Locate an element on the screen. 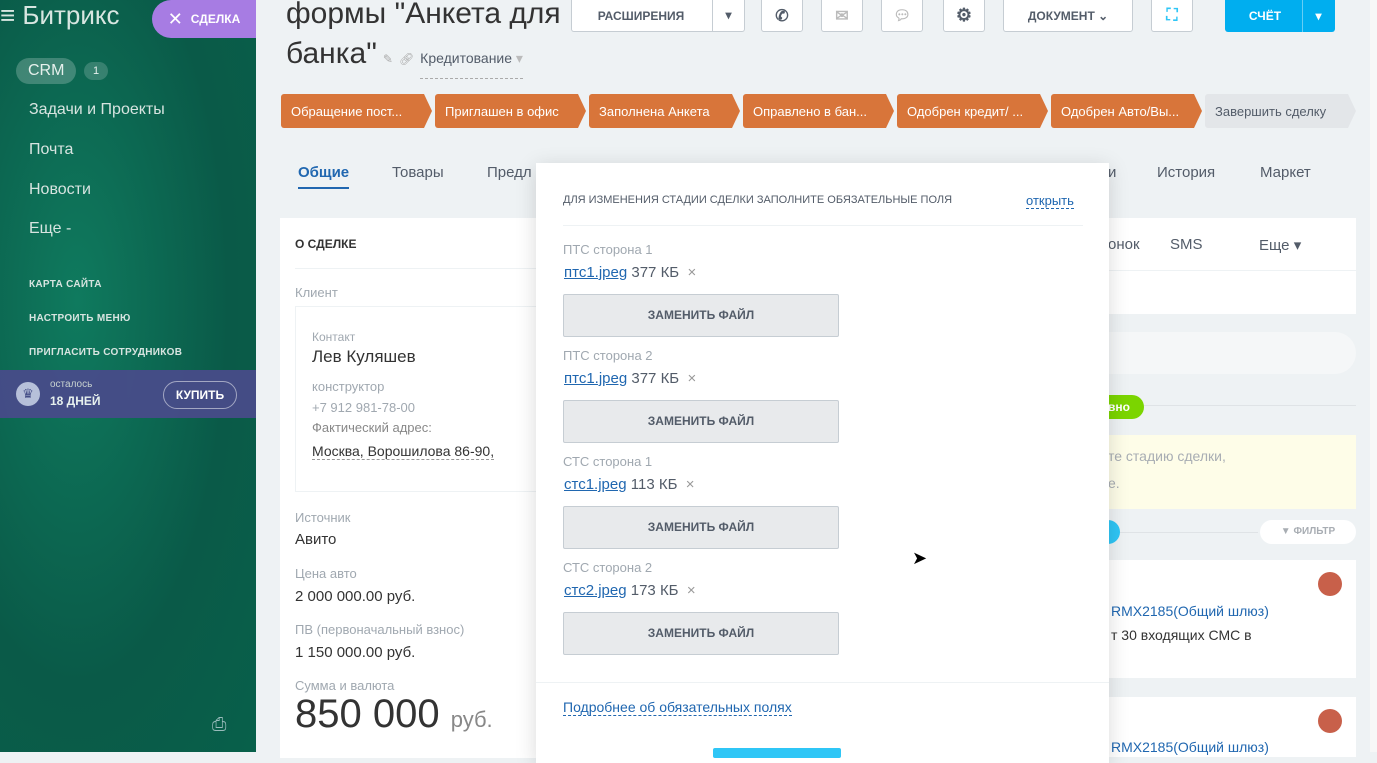 This screenshot has height=763, width=1377. edit-icon: ✎ is located at coordinates (388, 59).